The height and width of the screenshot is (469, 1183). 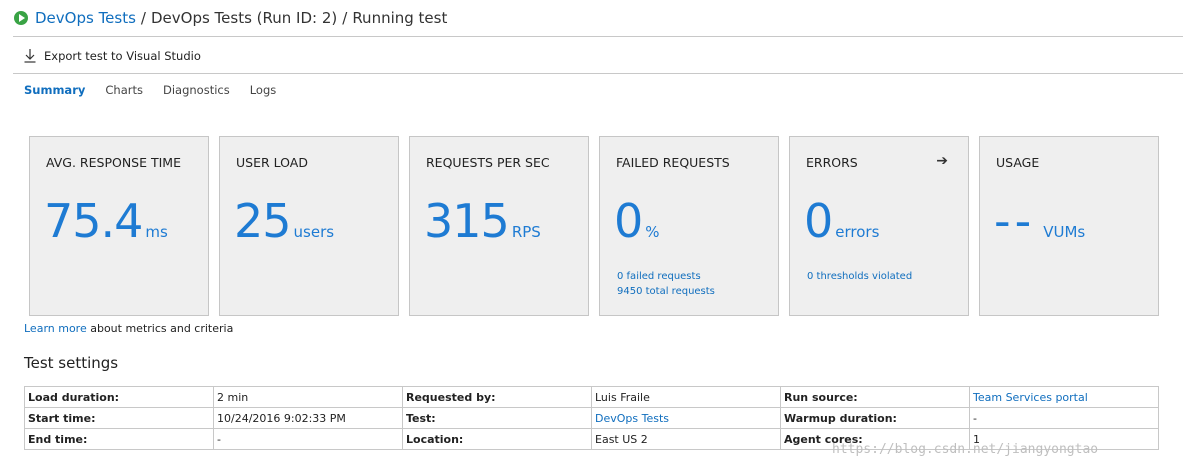 I want to click on learn-more-suffix: about metrics and criteria, so click(x=160, y=328).